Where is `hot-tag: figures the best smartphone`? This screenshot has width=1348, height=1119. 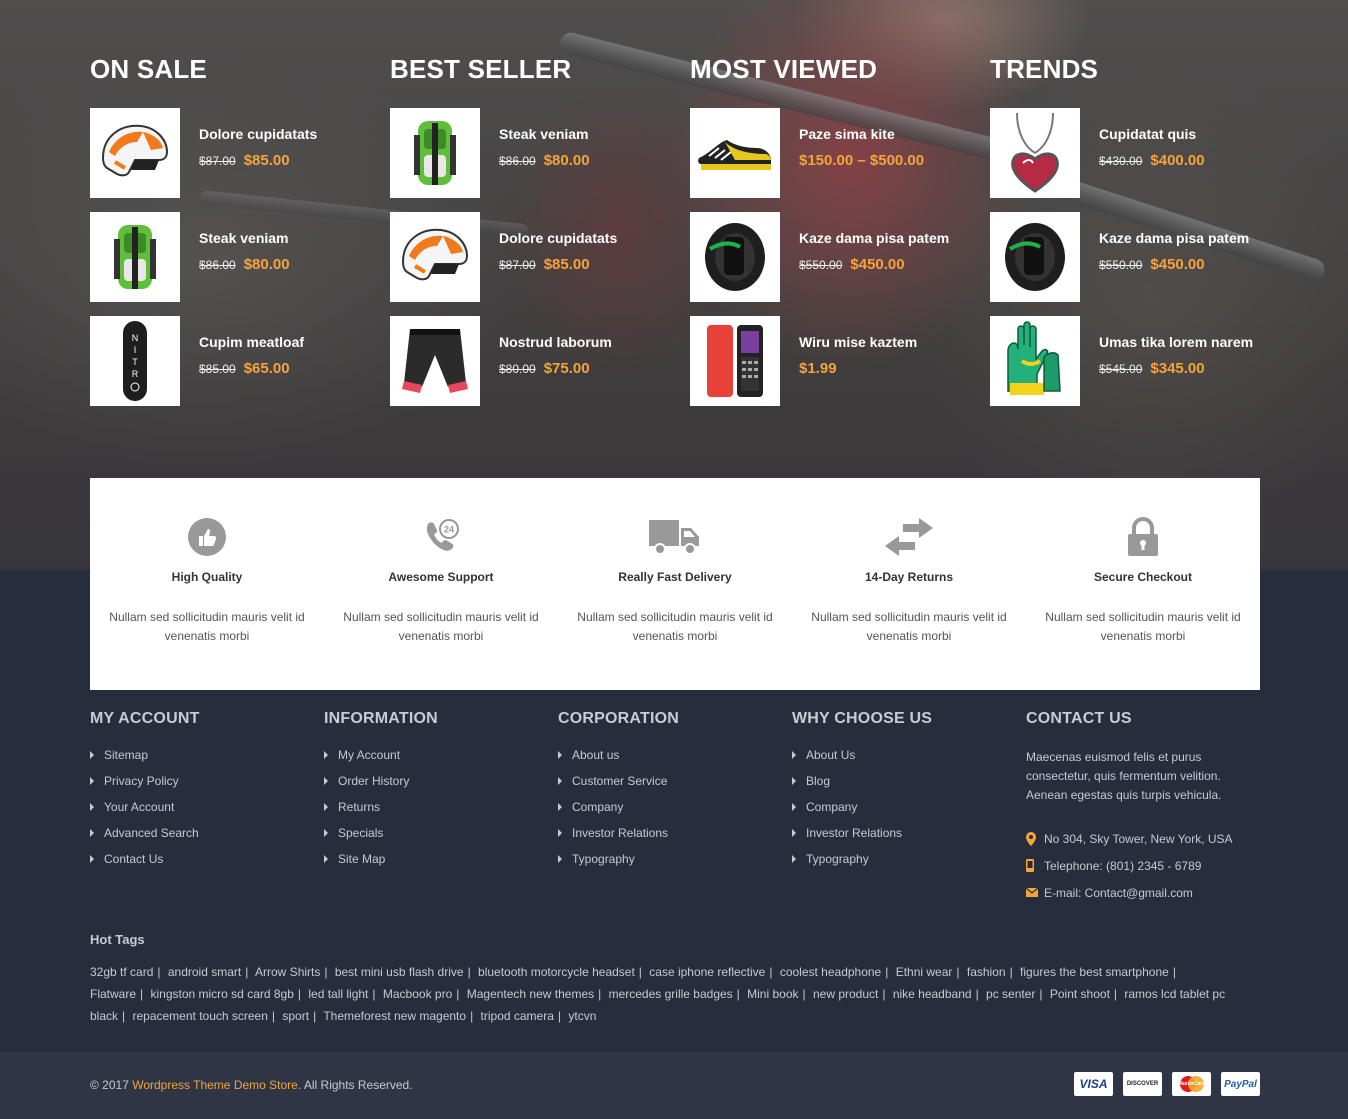 hot-tag: figures the best smartphone is located at coordinates (1094, 972).